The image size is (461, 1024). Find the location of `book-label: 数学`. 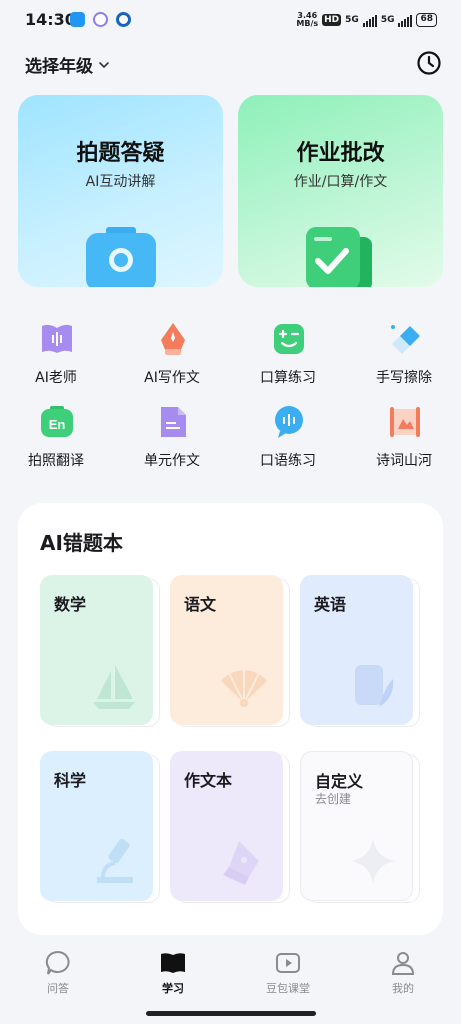

book-label: 数学 is located at coordinates (70, 604).